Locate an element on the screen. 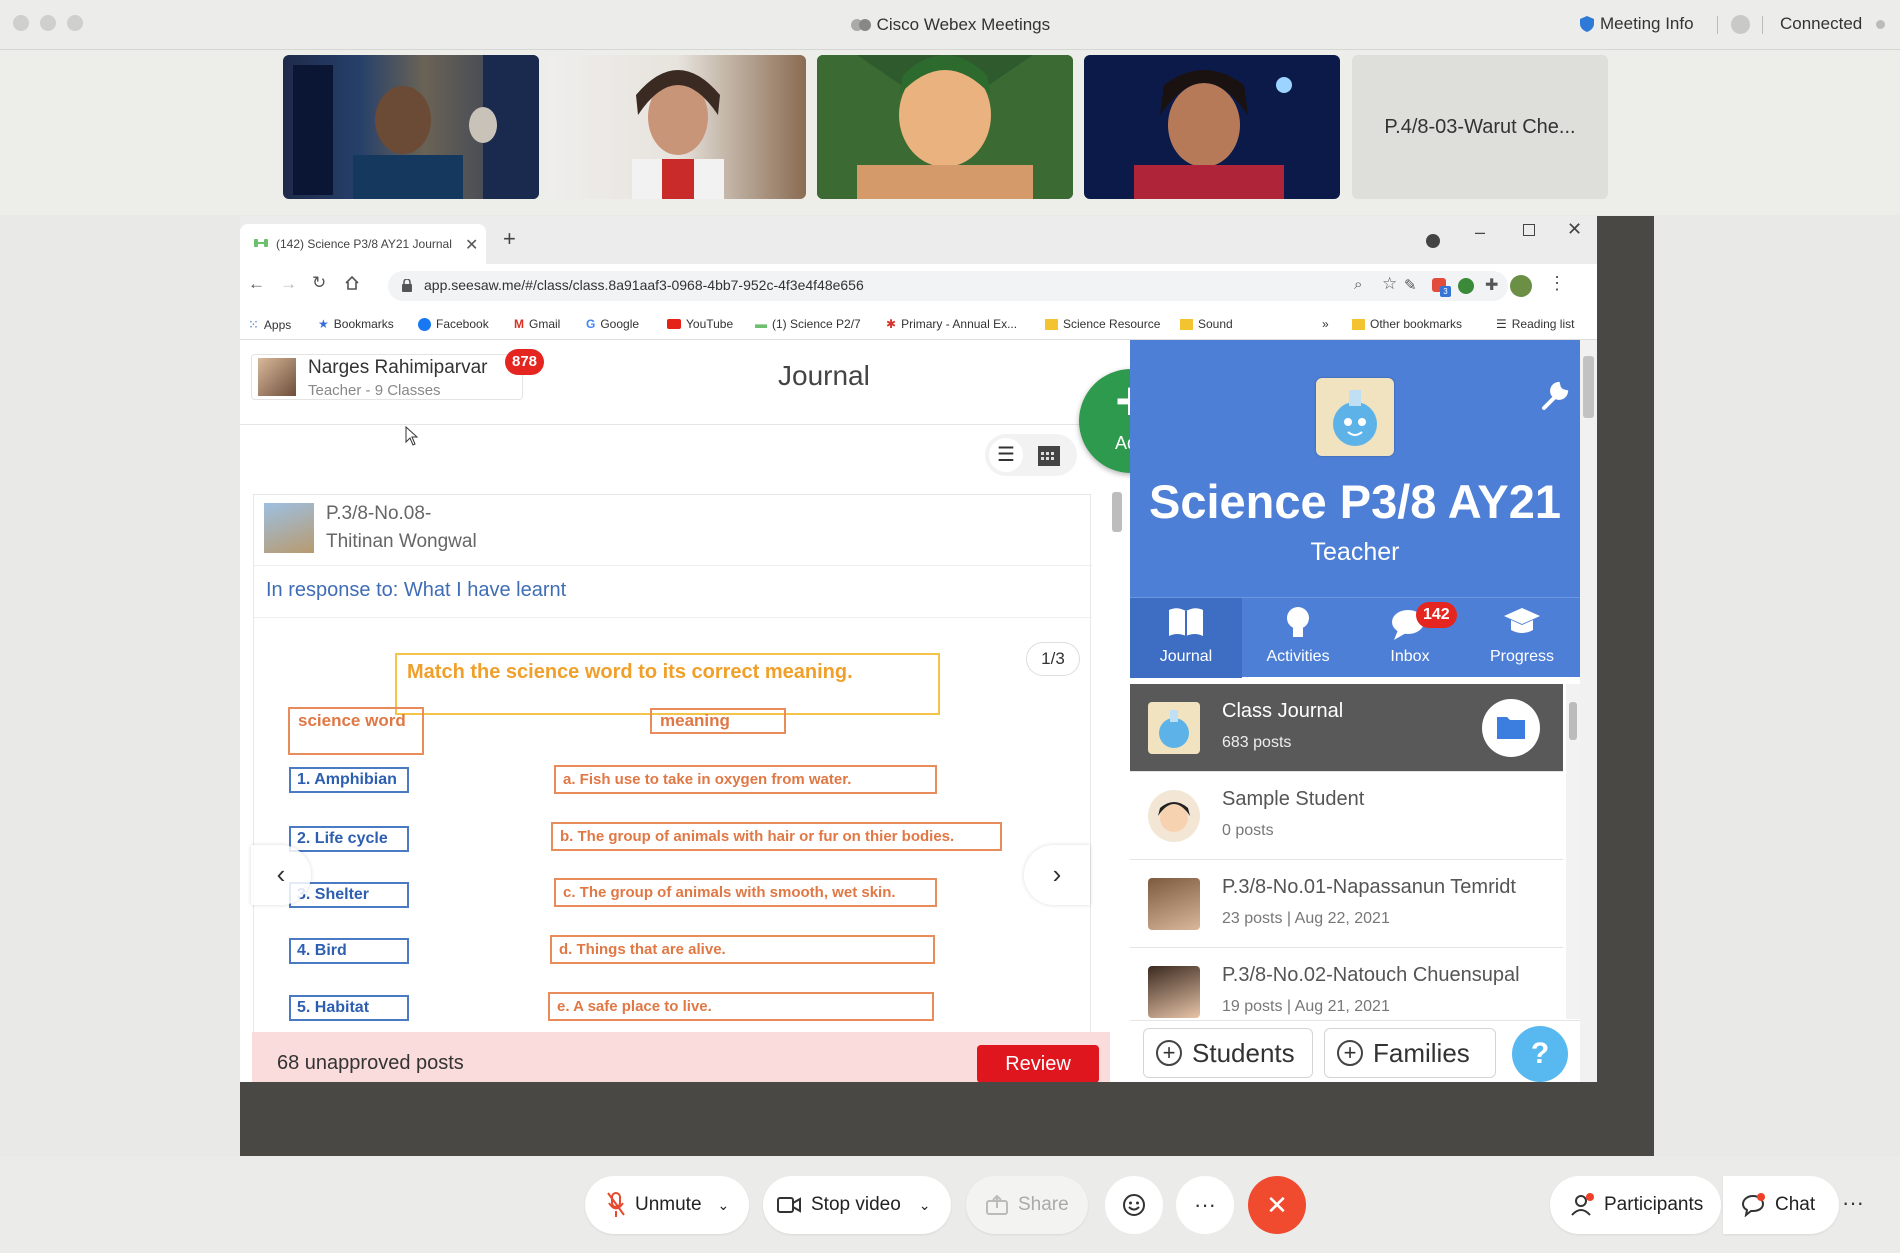 Image resolution: width=1900 pixels, height=1253 pixels. review-button: Review is located at coordinates (1038, 1063).